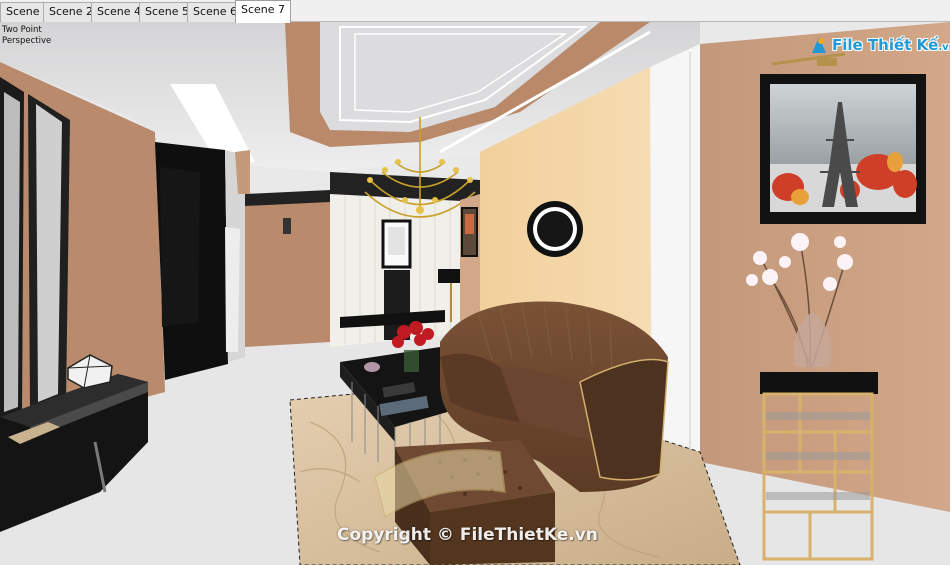  What do you see at coordinates (819, 45) in the screenshot?
I see `logo-bird-icon` at bounding box center [819, 45].